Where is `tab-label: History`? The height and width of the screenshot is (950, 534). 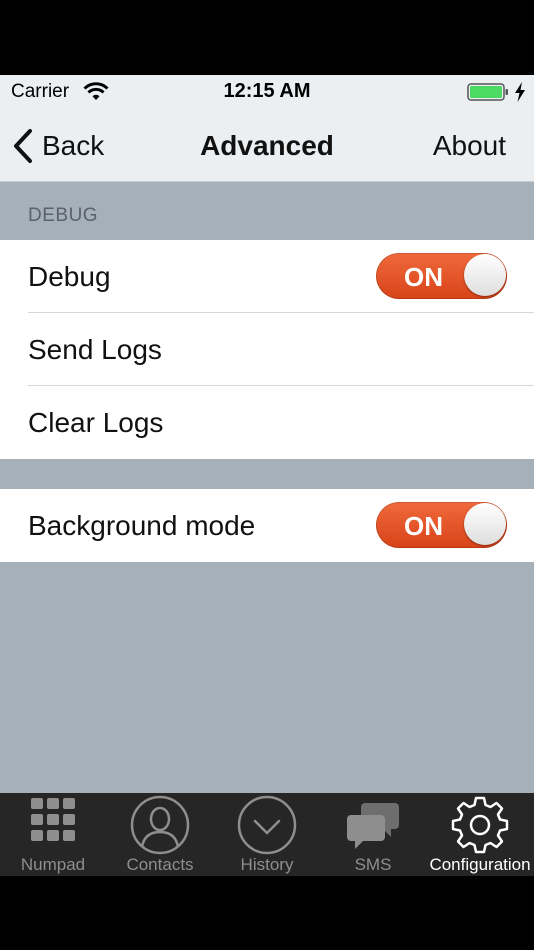 tab-label: History is located at coordinates (267, 864).